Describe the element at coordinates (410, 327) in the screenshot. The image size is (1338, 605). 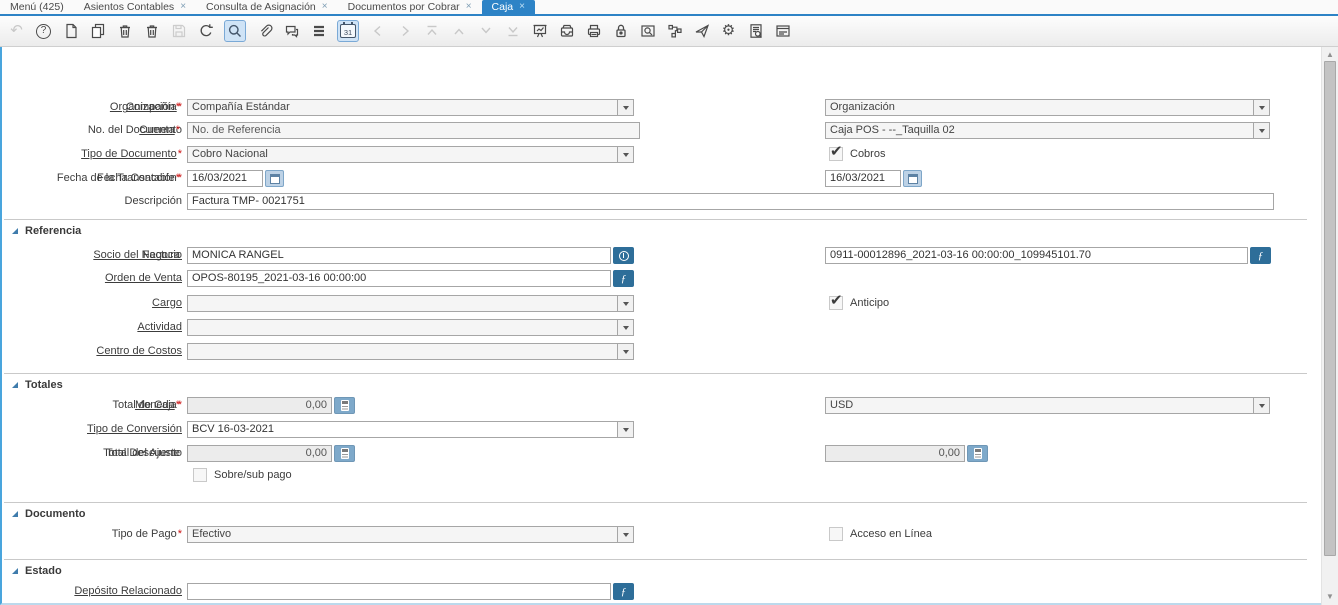
I see `actividad-combo` at that location.